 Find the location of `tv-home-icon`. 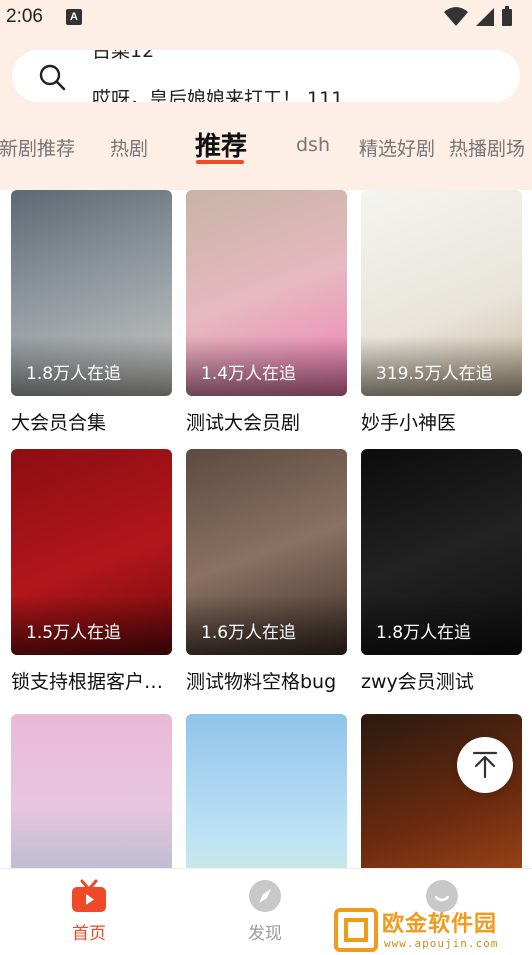

tv-home-icon is located at coordinates (89, 895).